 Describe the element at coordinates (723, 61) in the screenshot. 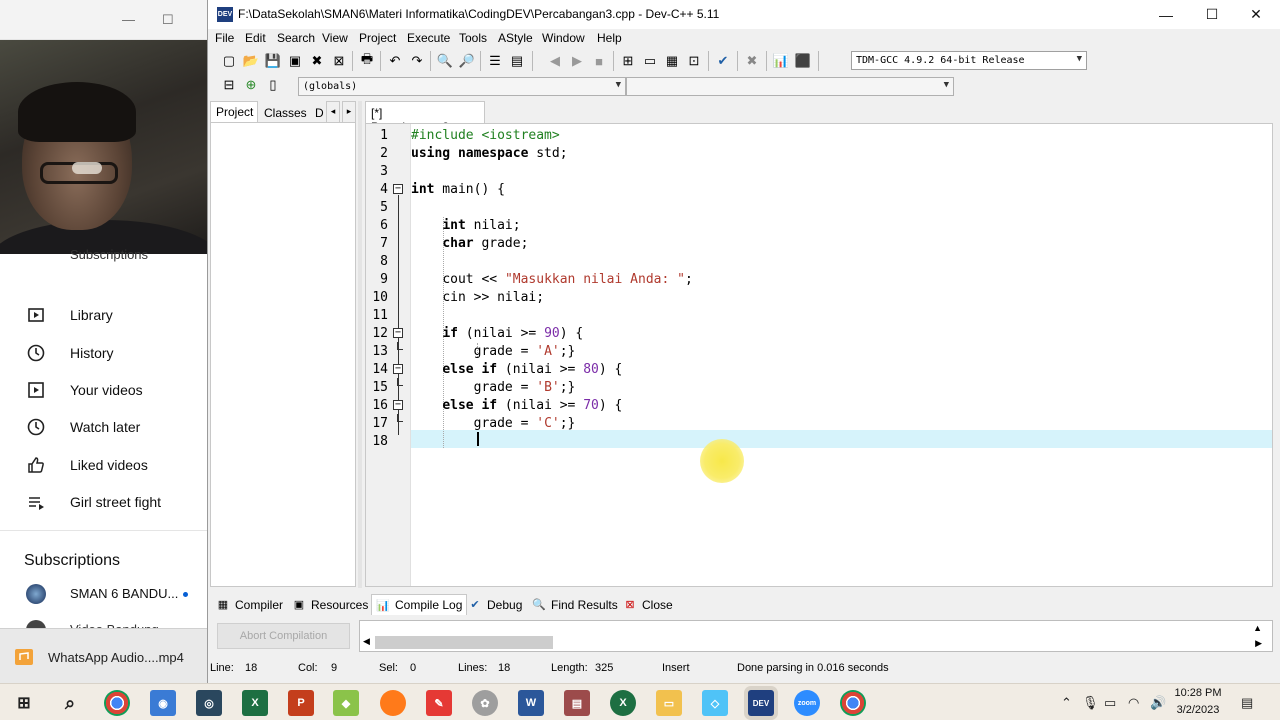

I see `check-syntax-icon: ✔` at that location.